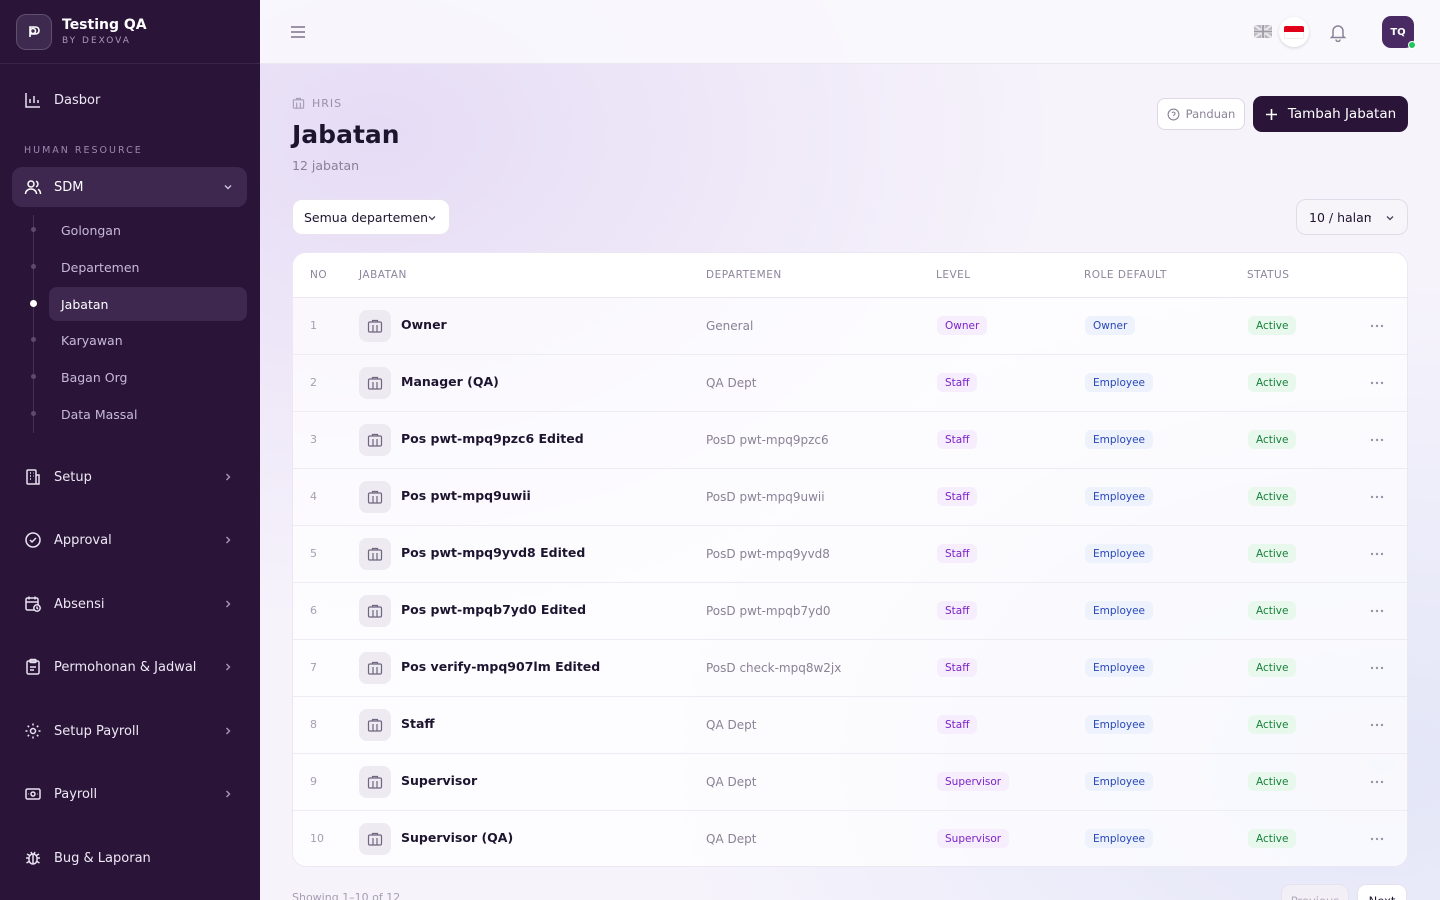 Image resolution: width=1440 pixels, height=900 pixels. I want to click on check-circle-icon, so click(33, 540).